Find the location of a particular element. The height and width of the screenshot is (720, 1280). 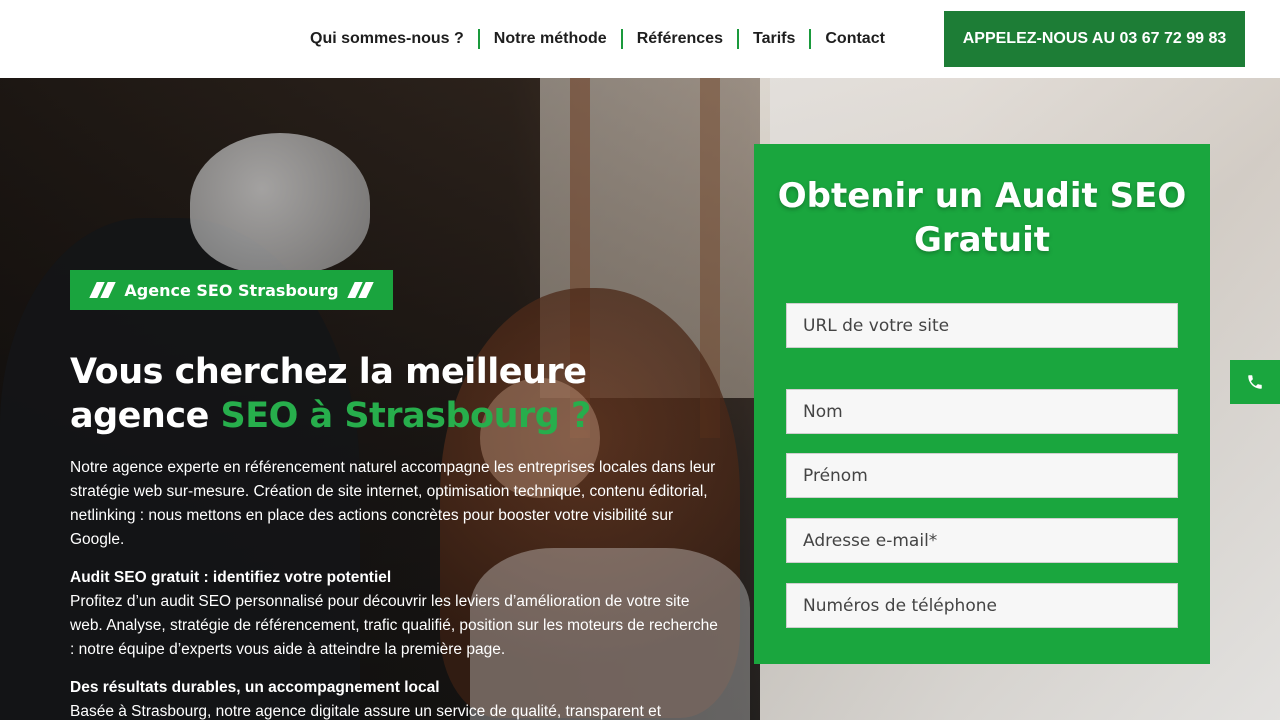

prenom-input: Prénom is located at coordinates (982, 475).